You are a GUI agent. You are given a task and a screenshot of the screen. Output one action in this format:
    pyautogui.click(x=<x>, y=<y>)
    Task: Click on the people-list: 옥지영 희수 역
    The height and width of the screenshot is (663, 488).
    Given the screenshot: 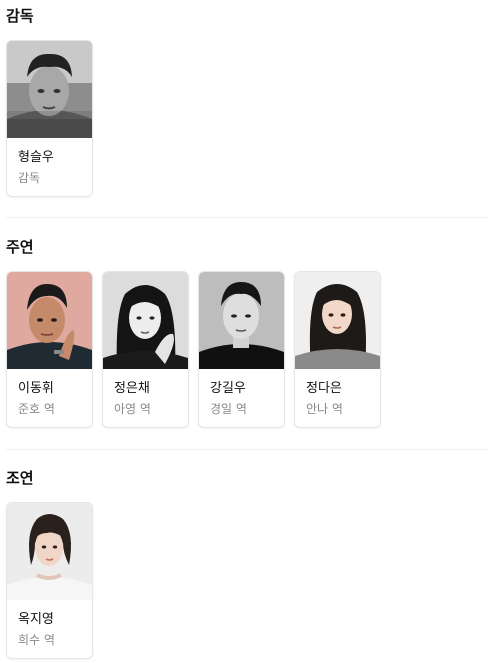 What is the action you would take?
    pyautogui.click(x=49, y=580)
    